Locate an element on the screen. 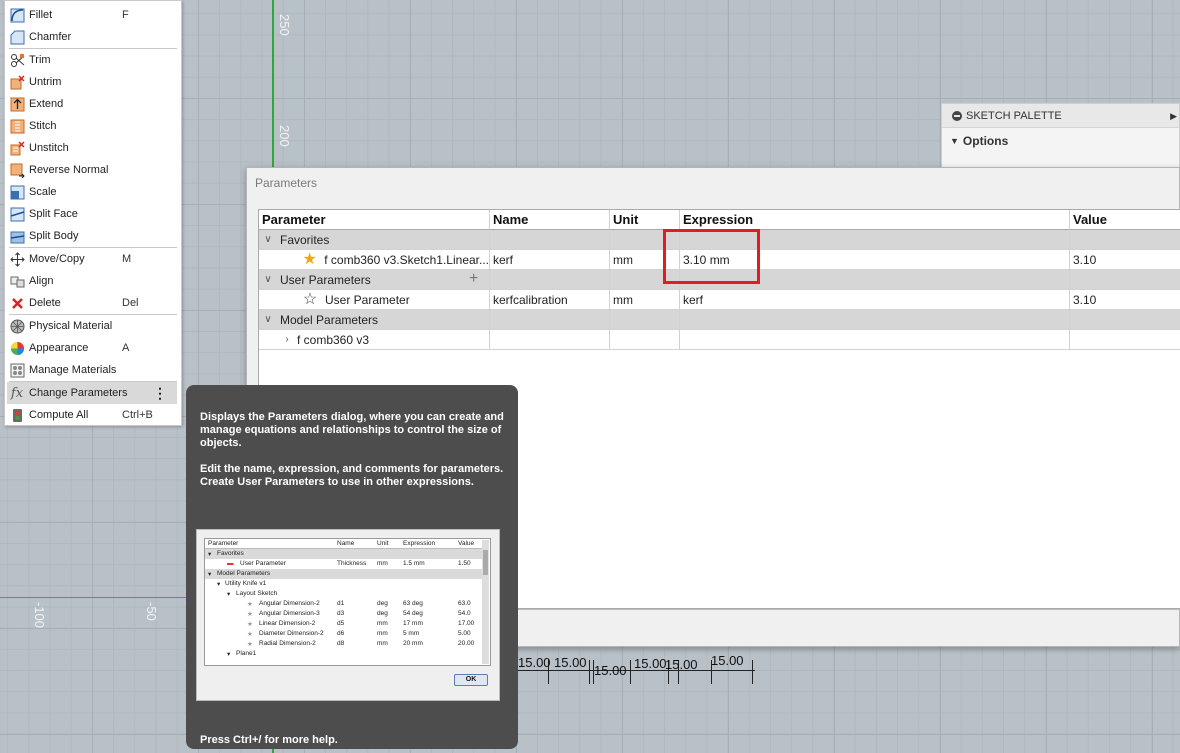 The image size is (1180, 753). sketch-palette-header: SKETCH PALETTE ▶ is located at coordinates (1060, 116).